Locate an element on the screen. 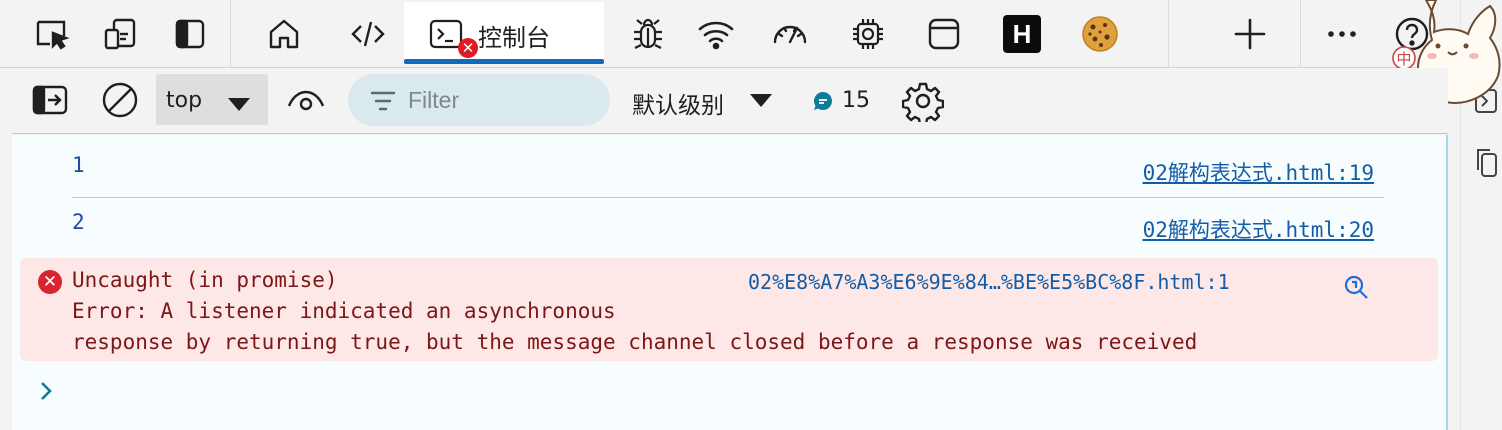 This screenshot has width=1502, height=430. console-error-badge: ✕ is located at coordinates (468, 48).